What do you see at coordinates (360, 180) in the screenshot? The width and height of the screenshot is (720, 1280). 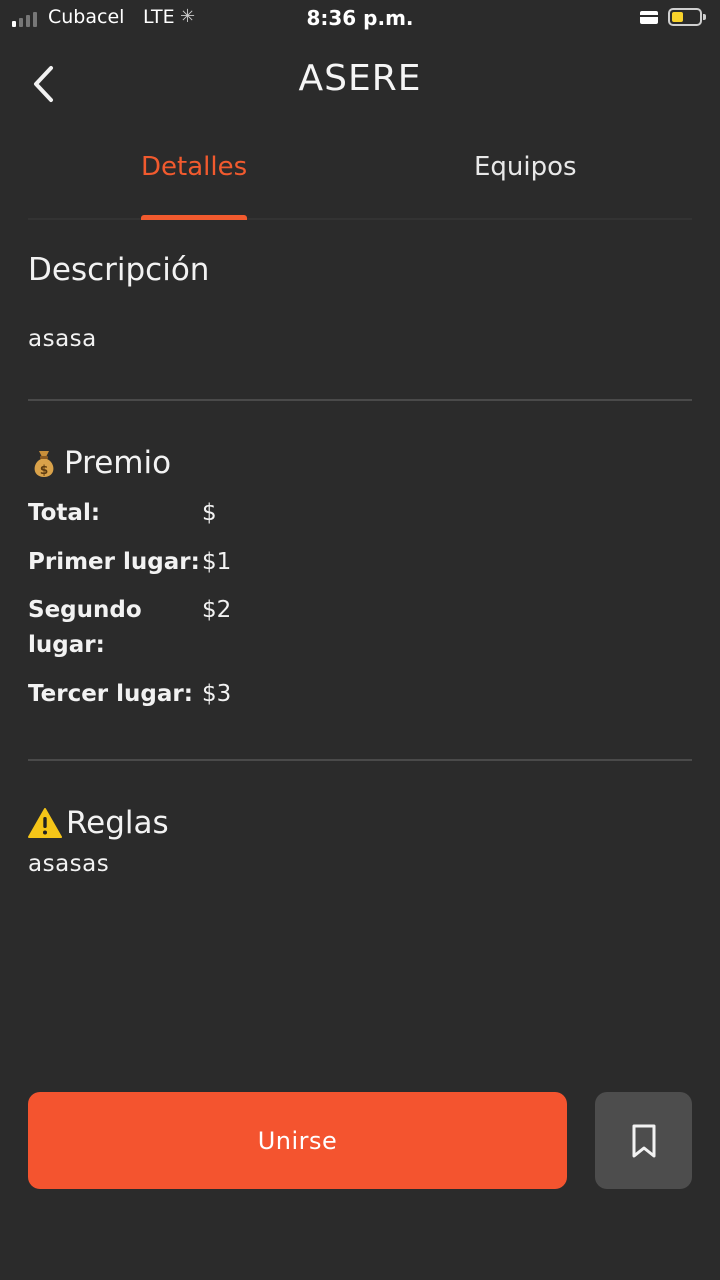 I see `tab-bar: Detalles Equipos` at bounding box center [360, 180].